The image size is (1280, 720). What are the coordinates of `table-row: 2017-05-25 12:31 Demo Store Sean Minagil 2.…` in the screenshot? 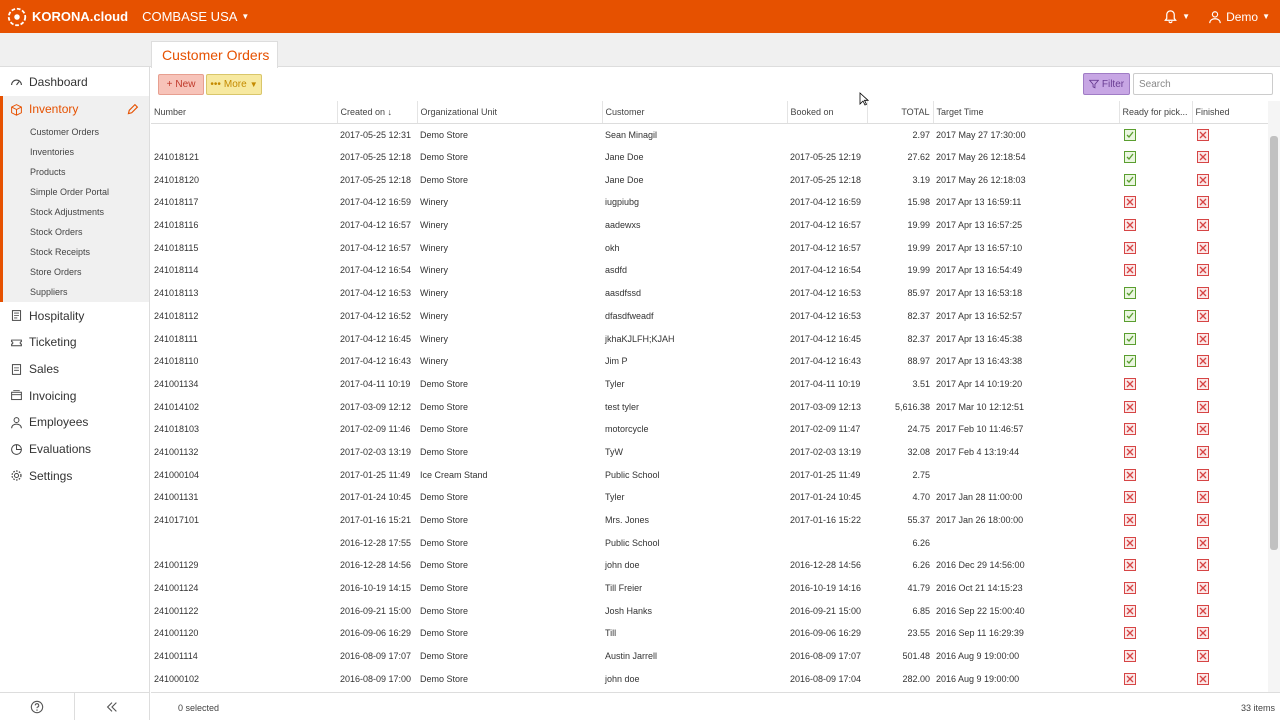 It's located at (709, 134).